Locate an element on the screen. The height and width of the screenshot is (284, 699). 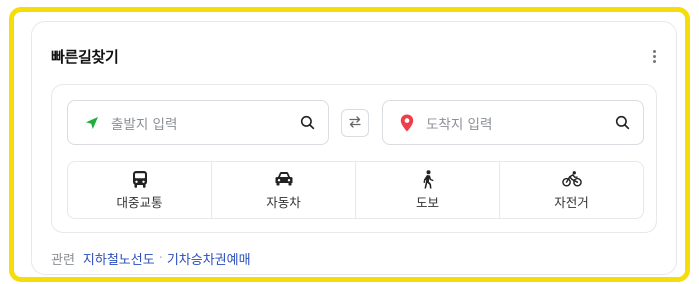
related-links: 관련 지하철노선도 · 기차승차권예매 is located at coordinates (151, 258).